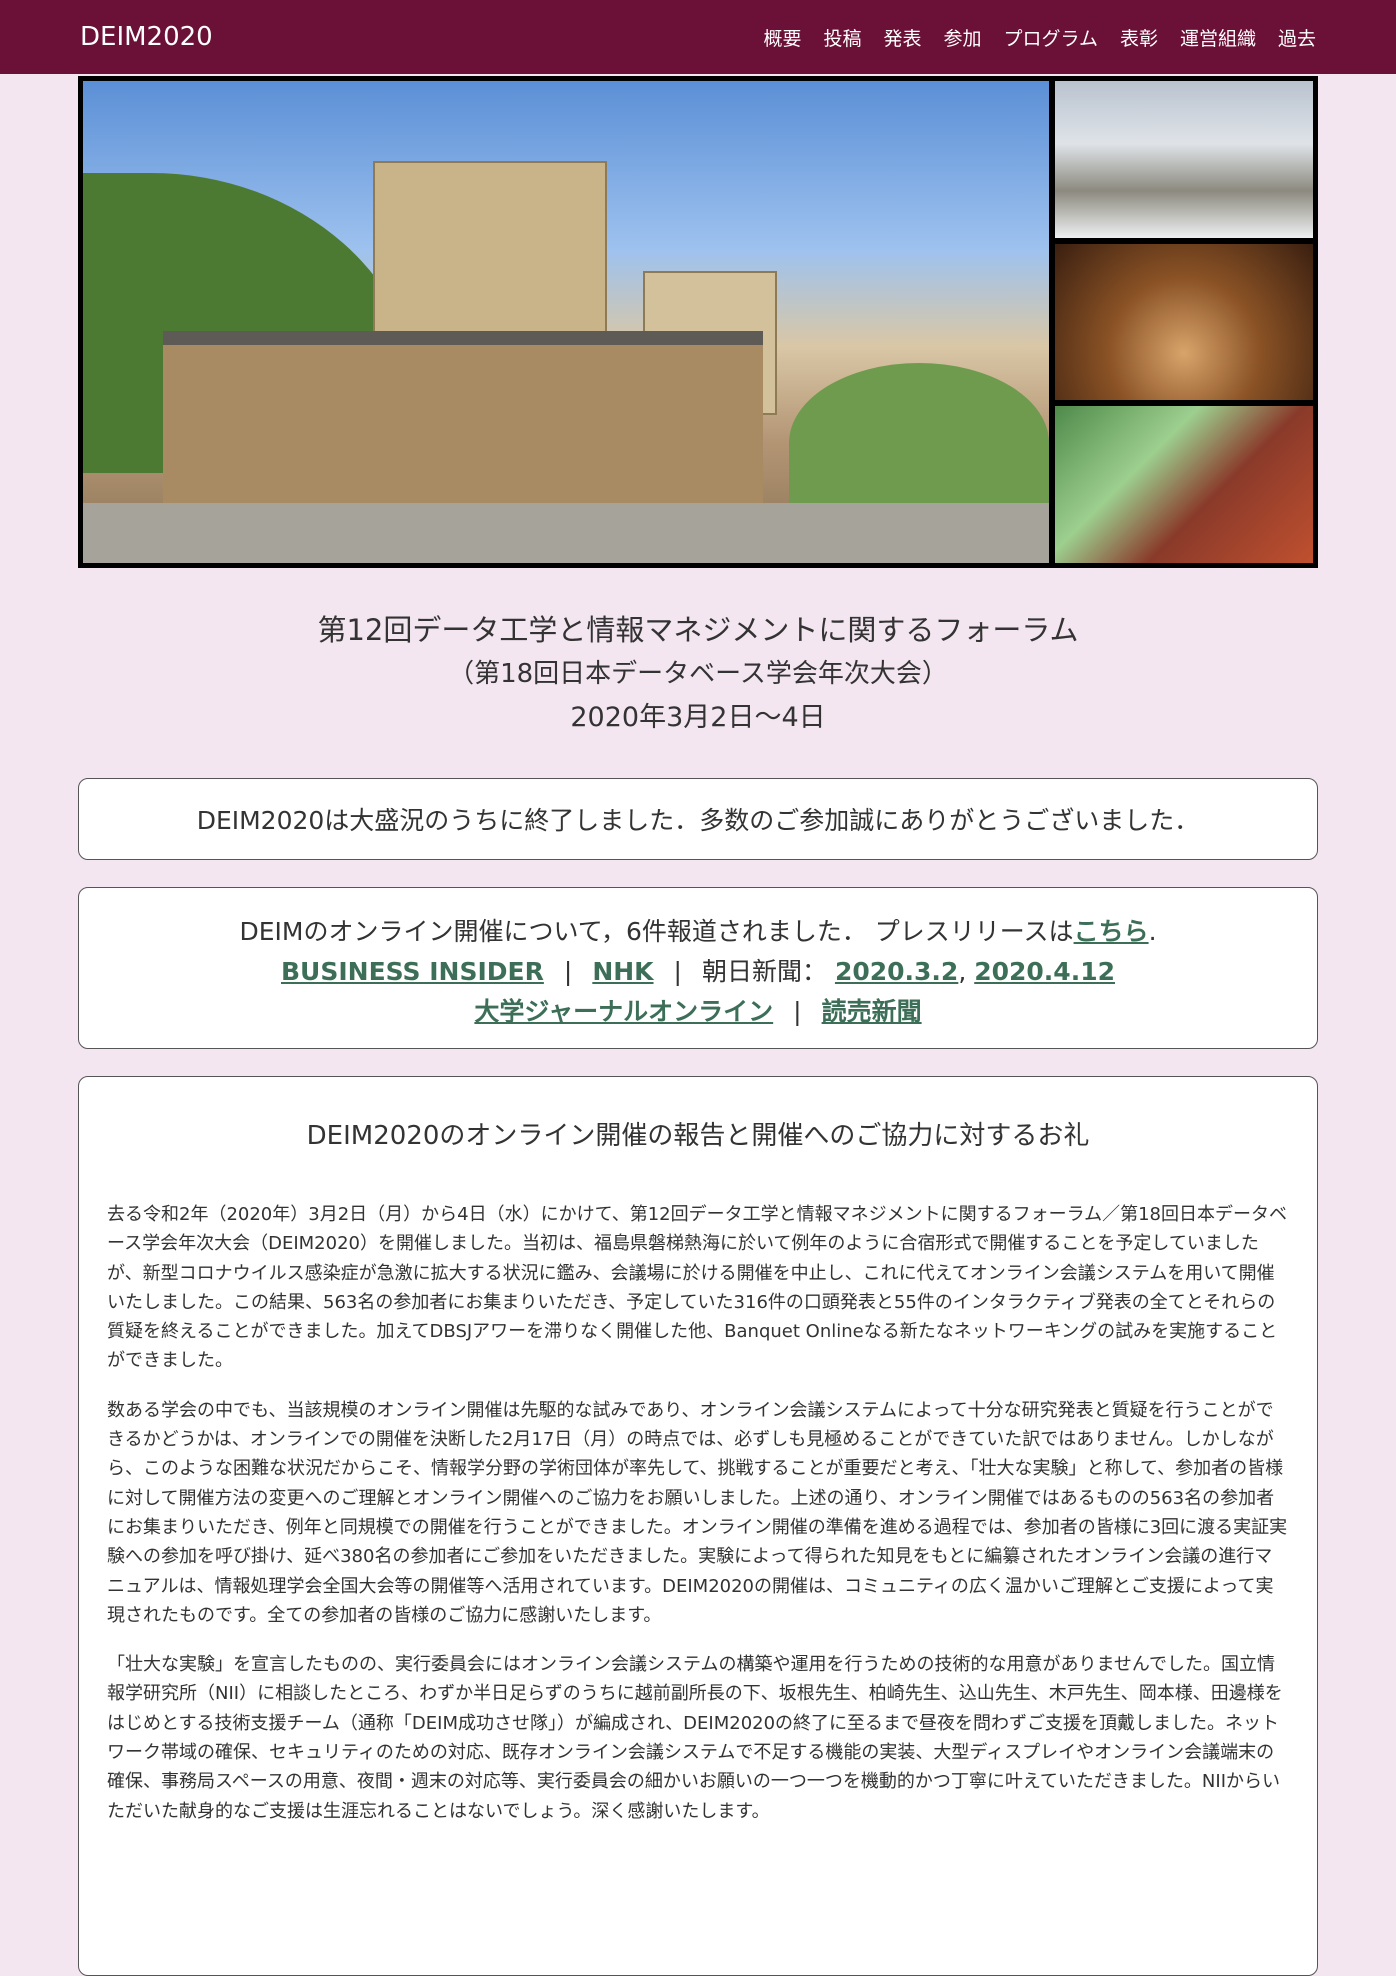 The image size is (1396, 1976). Describe the element at coordinates (698, 37) in the screenshot. I see `top-navbar: DEIM2020 概要 投稿 発表 参加 プログラム 表彰 運営組織 過去` at that location.